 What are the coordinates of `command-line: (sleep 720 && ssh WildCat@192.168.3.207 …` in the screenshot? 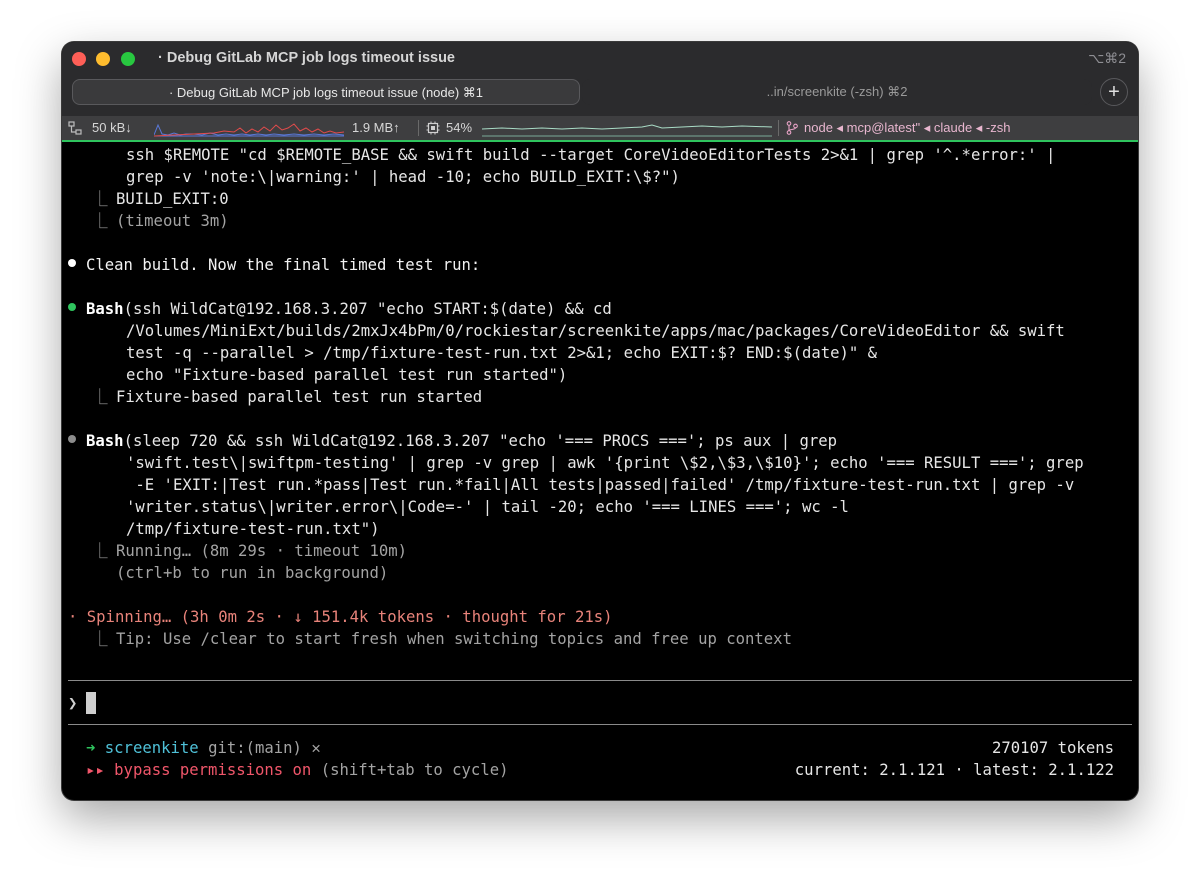 It's located at (480, 441).